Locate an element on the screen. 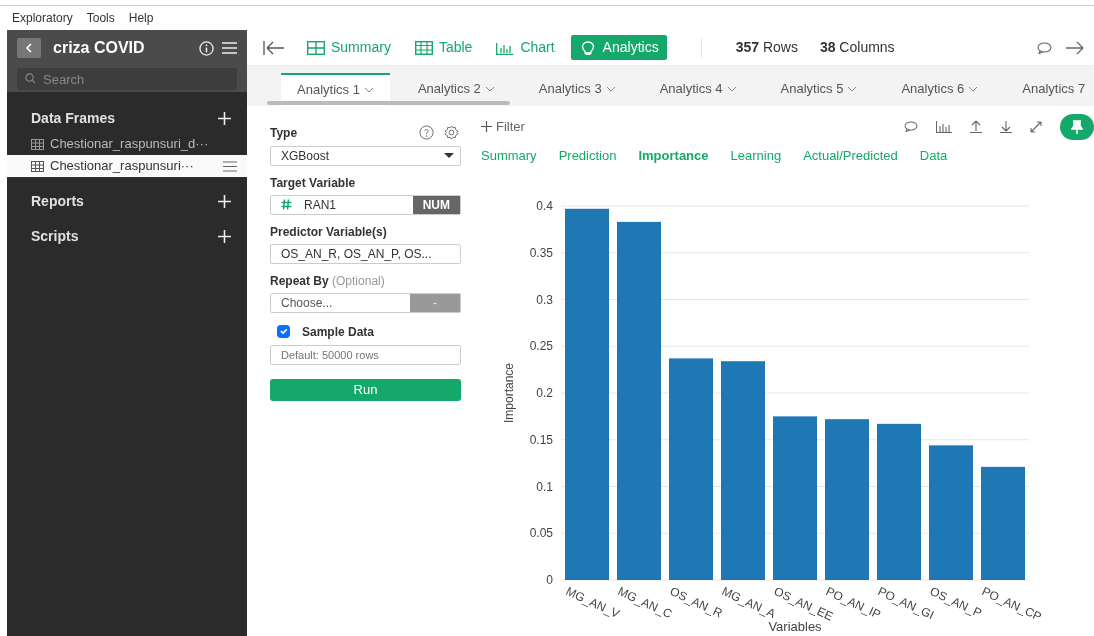  field-label: Repeat By (Optional) is located at coordinates (328, 281).